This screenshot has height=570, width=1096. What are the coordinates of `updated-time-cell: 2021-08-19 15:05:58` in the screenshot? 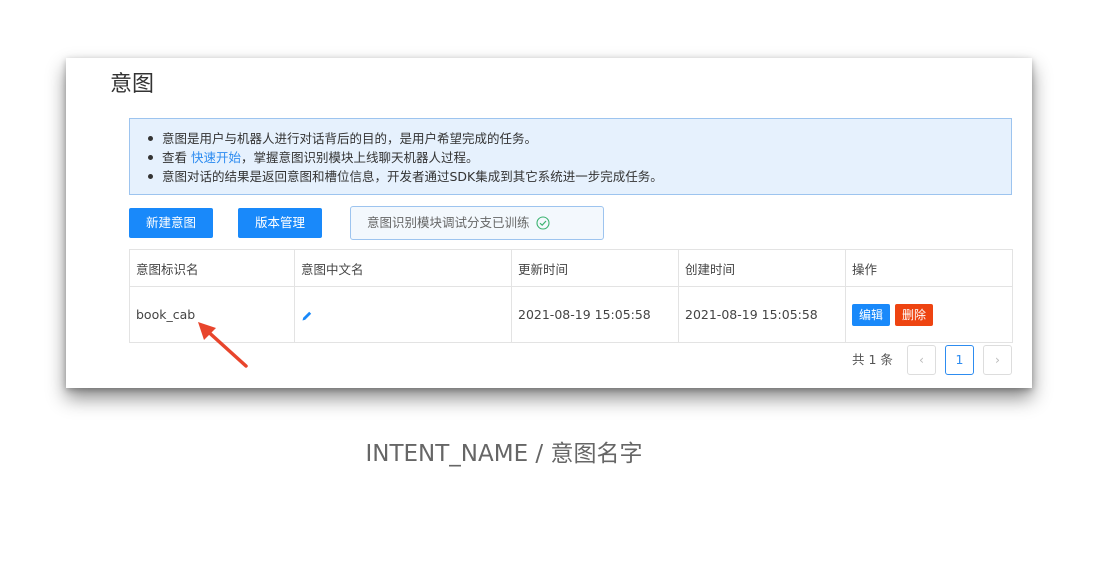 It's located at (595, 314).